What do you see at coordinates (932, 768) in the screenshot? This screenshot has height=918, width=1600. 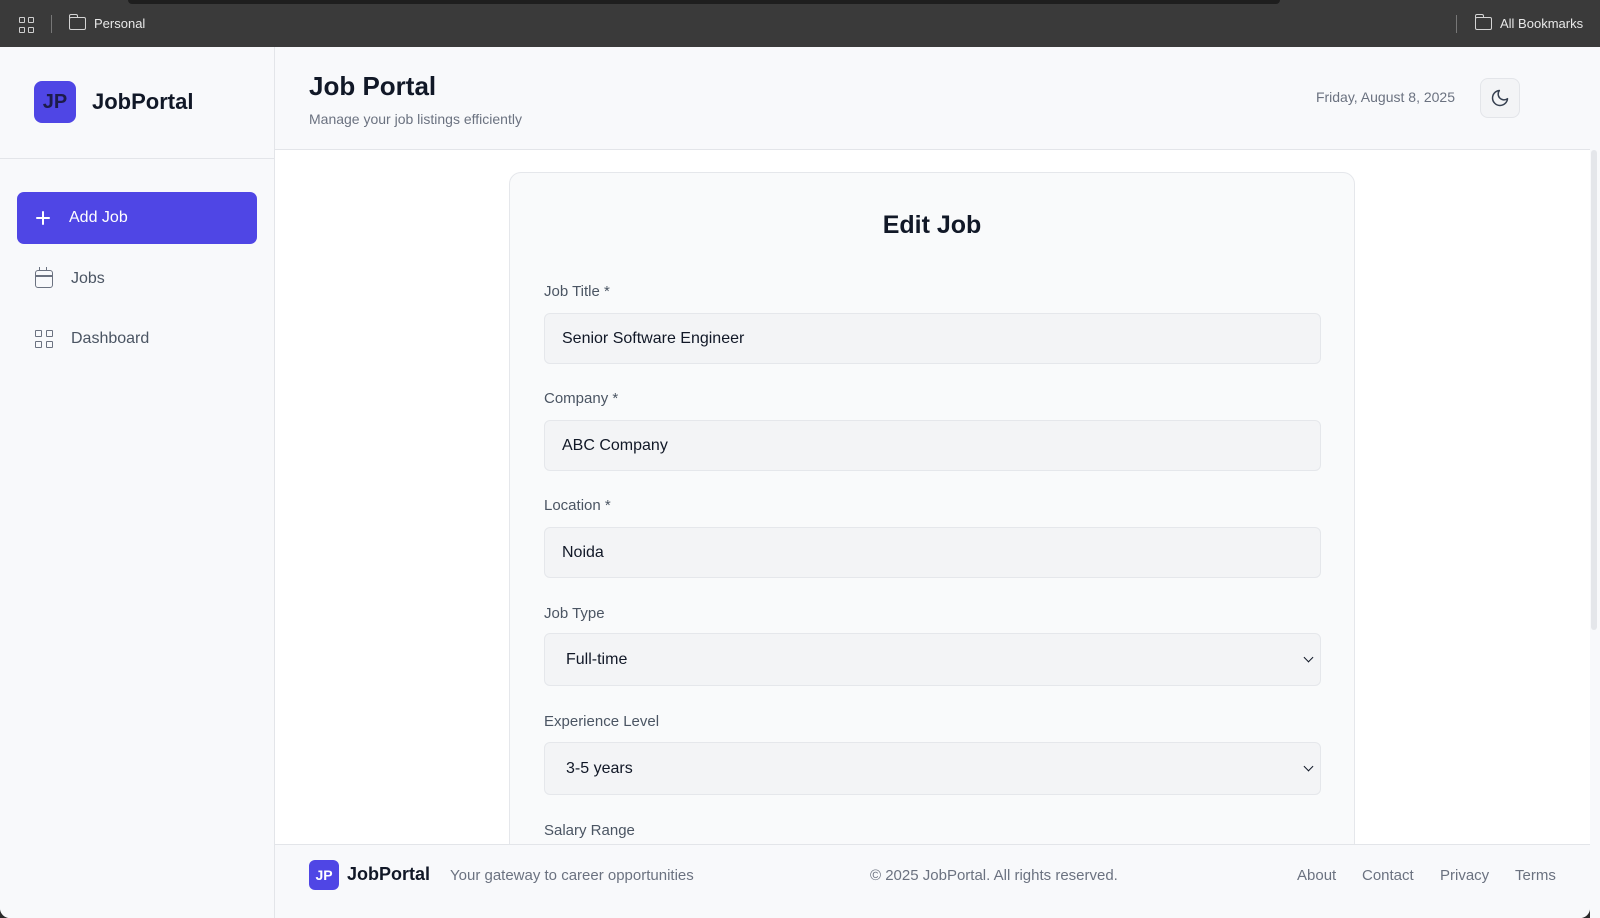 I see `experience-level-select: 3-5 years` at bounding box center [932, 768].